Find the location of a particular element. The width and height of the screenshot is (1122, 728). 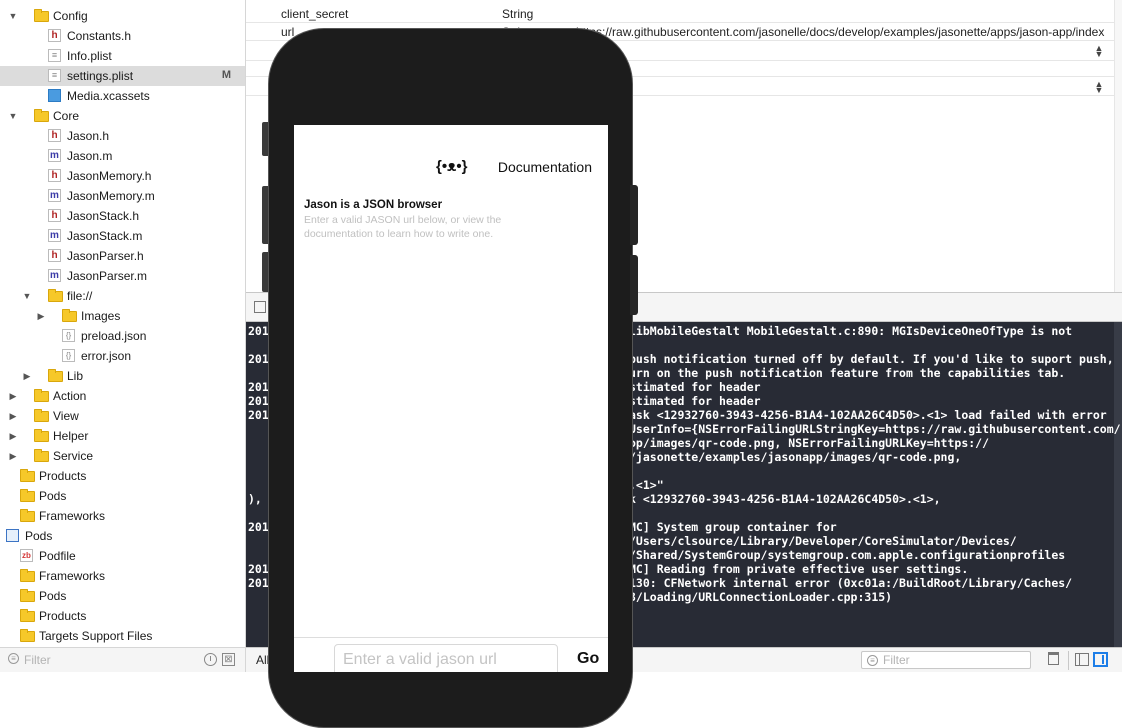

navigator-row: h JasonStack.h is located at coordinates (122, 216).